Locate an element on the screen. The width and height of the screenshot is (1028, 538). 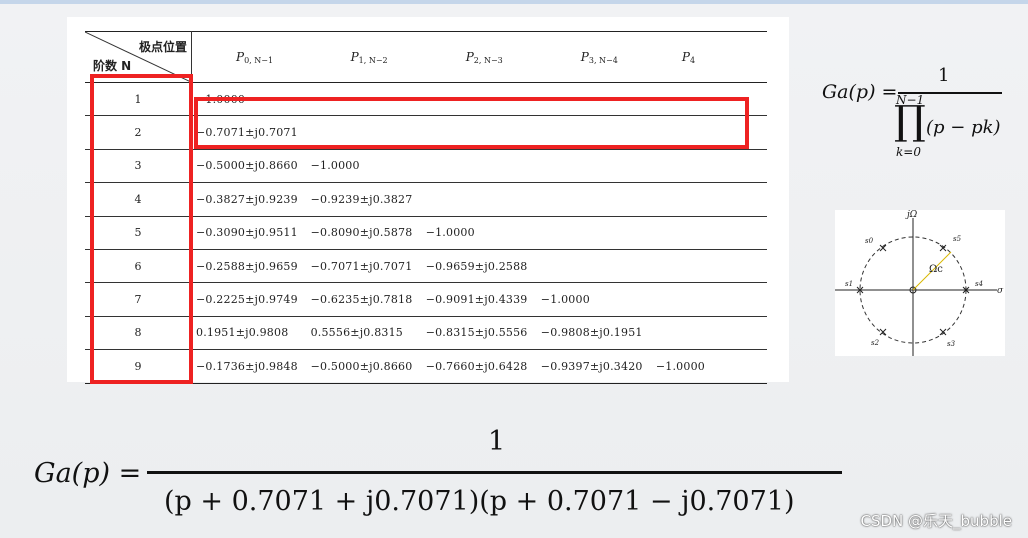
s-plane-pole-diagram: jΩ σ s0 s5 s1 s4 s2 s3 Ωc is located at coordinates (920, 283).